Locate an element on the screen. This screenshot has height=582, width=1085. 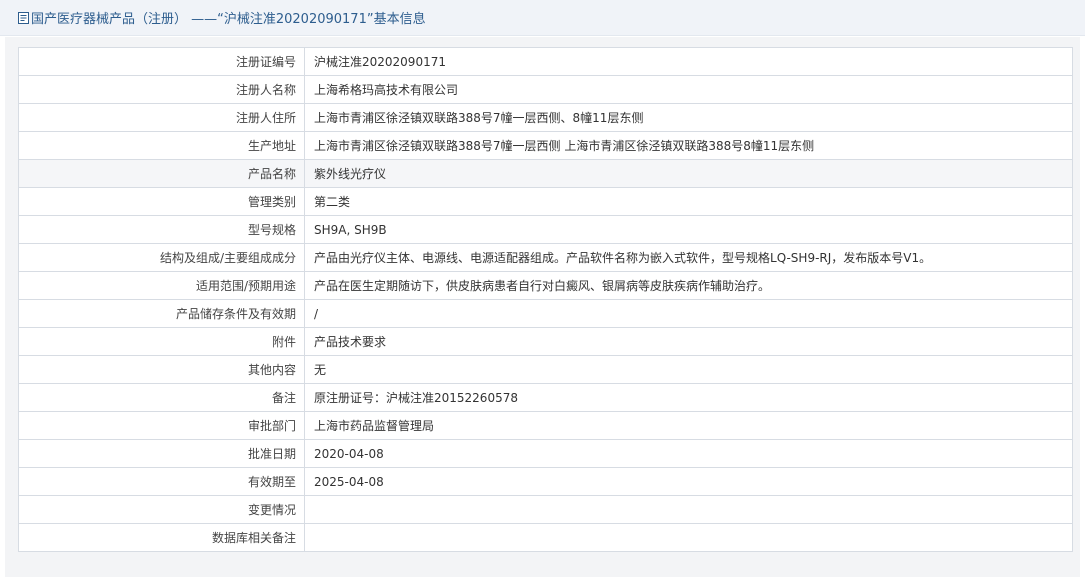
row-label: 注册证编号 is located at coordinates (161, 61).